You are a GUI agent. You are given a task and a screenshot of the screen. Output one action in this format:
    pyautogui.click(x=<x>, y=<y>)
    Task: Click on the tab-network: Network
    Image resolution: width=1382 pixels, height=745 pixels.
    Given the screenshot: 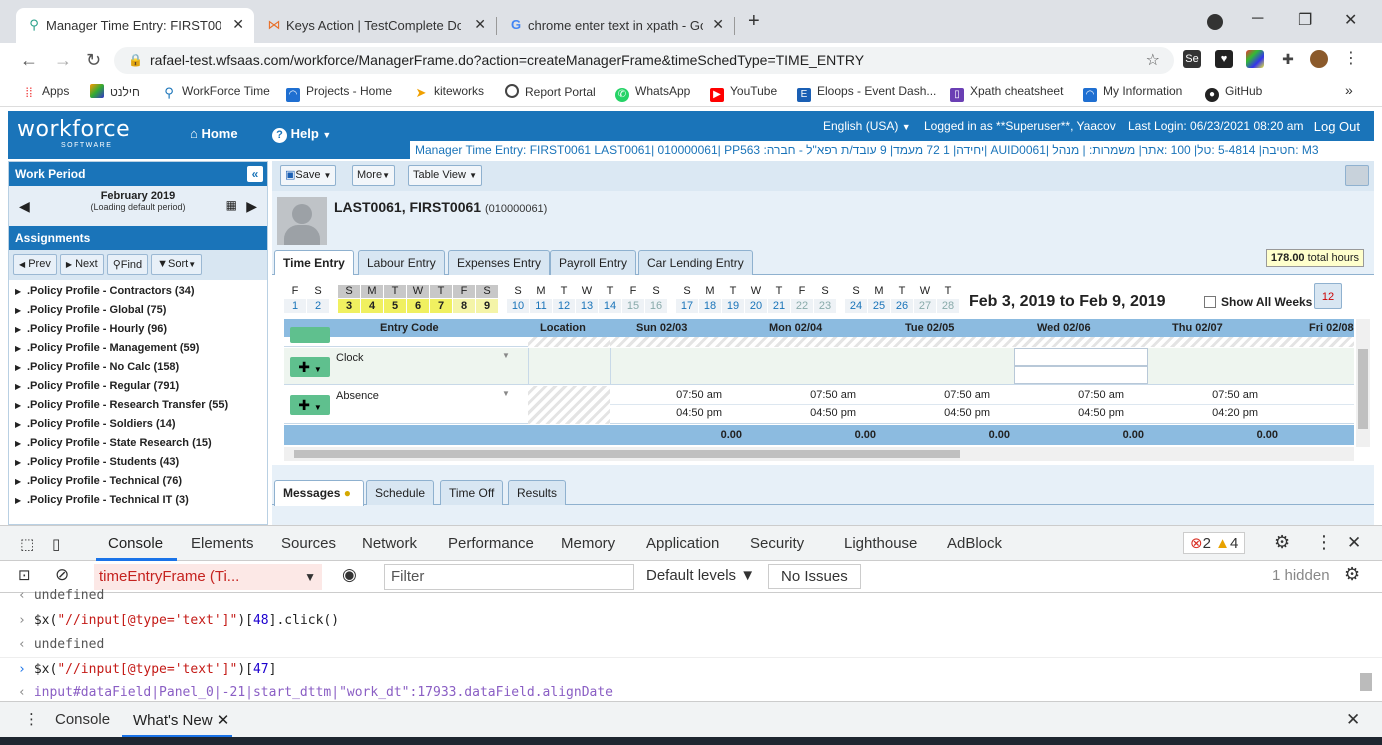 What is the action you would take?
    pyautogui.click(x=389, y=543)
    